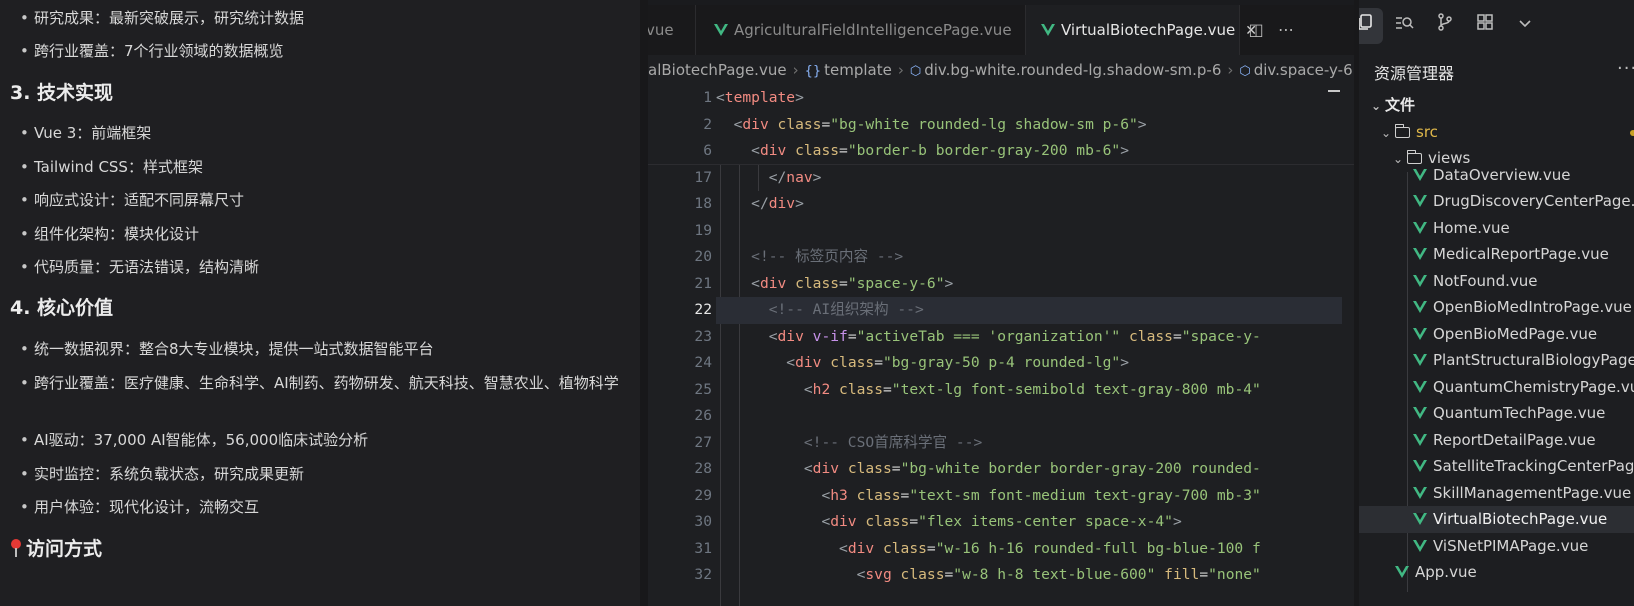  What do you see at coordinates (813, 71) in the screenshot?
I see `braces-icon: {}` at bounding box center [813, 71].